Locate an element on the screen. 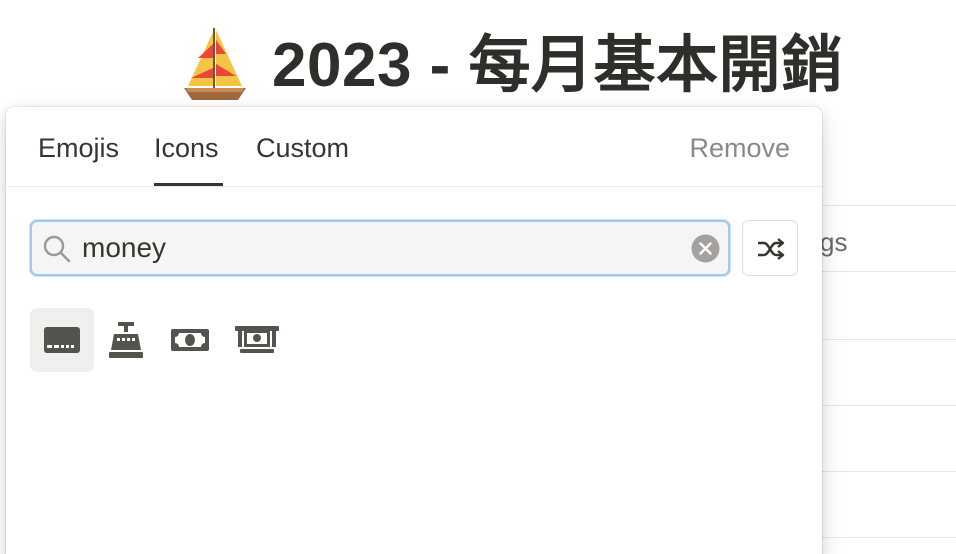 This screenshot has width=956, height=554. icon-results is located at coordinates (170, 340).